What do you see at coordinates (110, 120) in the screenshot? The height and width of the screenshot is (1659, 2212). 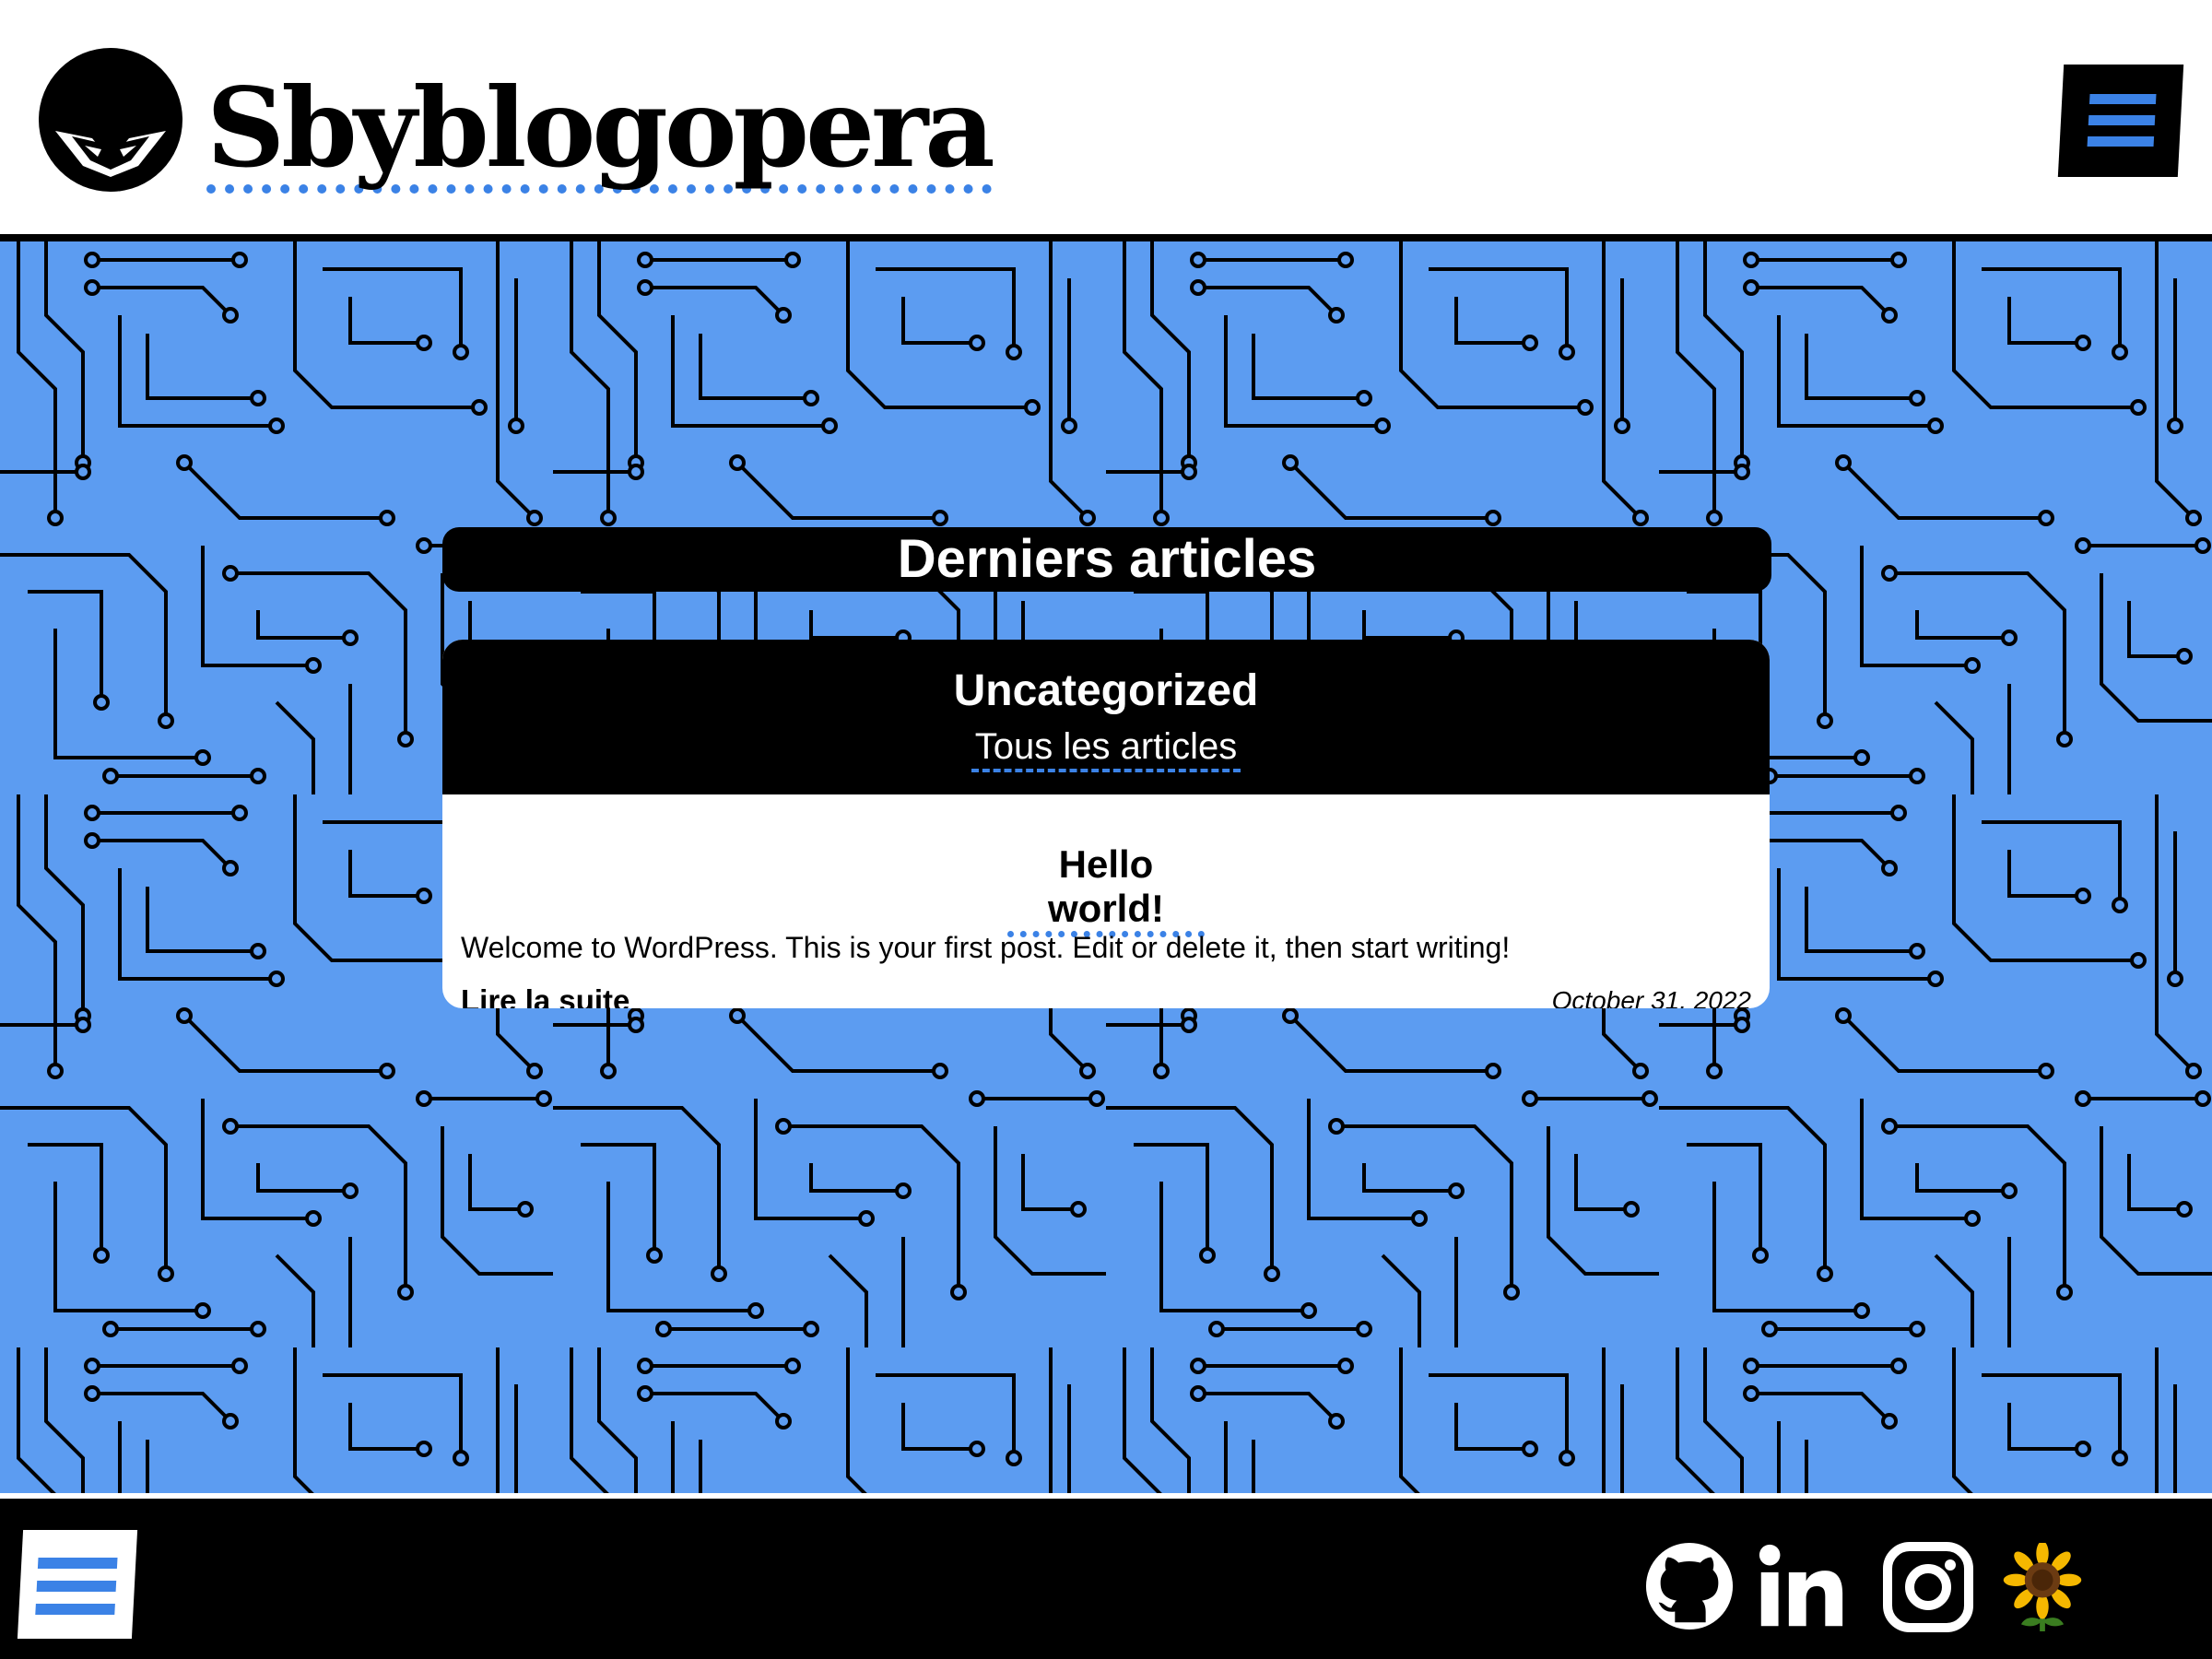 I see `cat-mask-logo-icon` at bounding box center [110, 120].